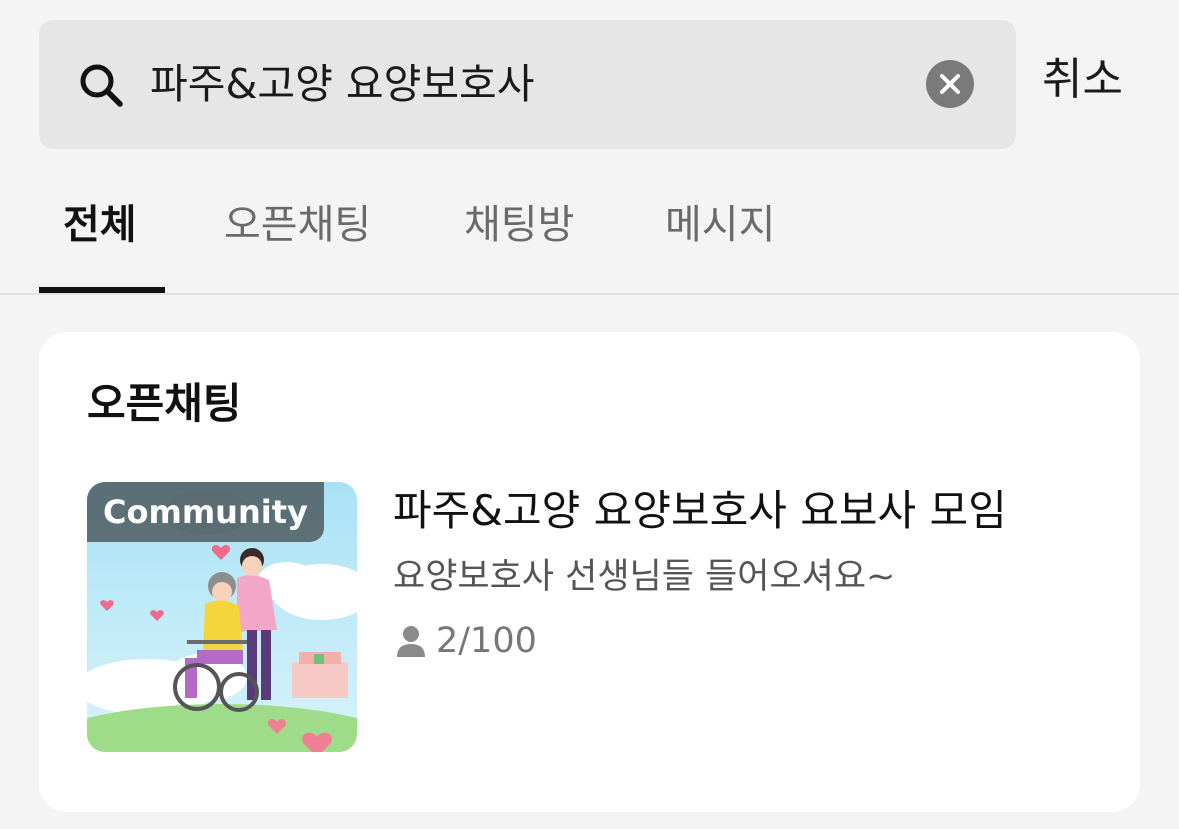  Describe the element at coordinates (486, 641) in the screenshot. I see `member-count: 2/100` at that location.